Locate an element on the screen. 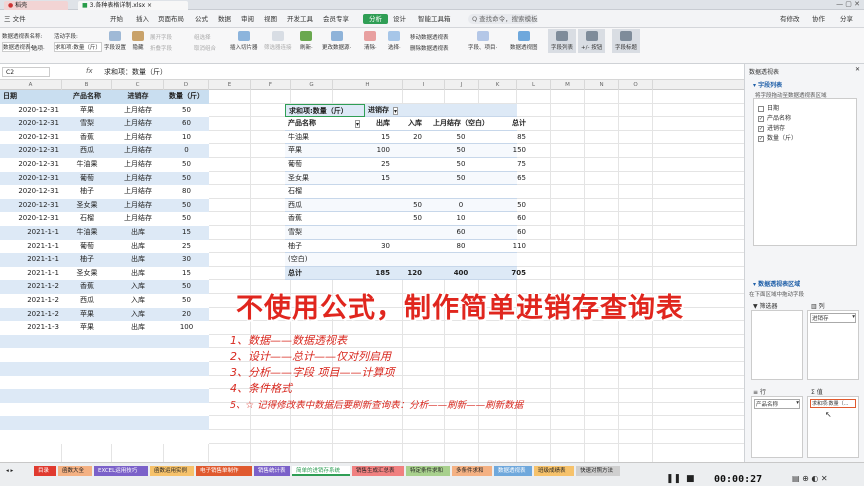  header-date: 日期 is located at coordinates (31, 97).